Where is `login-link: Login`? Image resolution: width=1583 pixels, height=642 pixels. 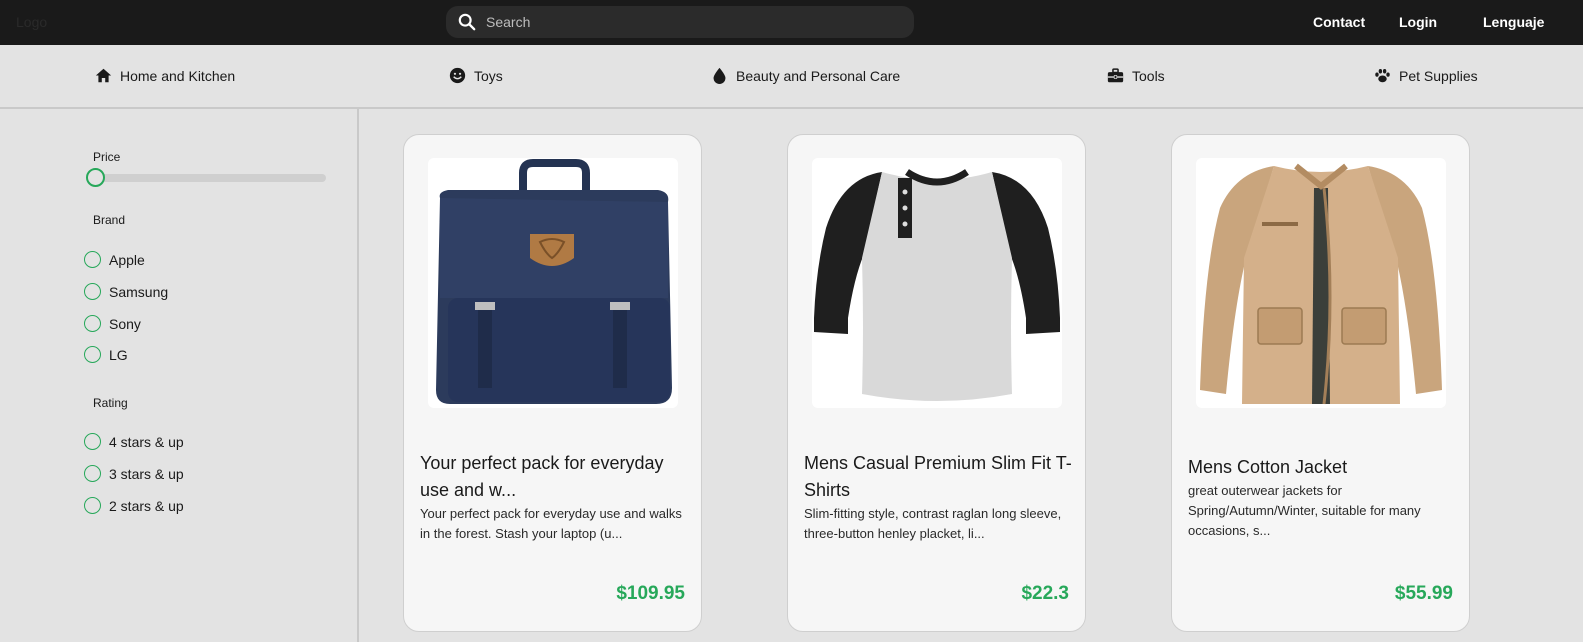 login-link: Login is located at coordinates (1418, 22).